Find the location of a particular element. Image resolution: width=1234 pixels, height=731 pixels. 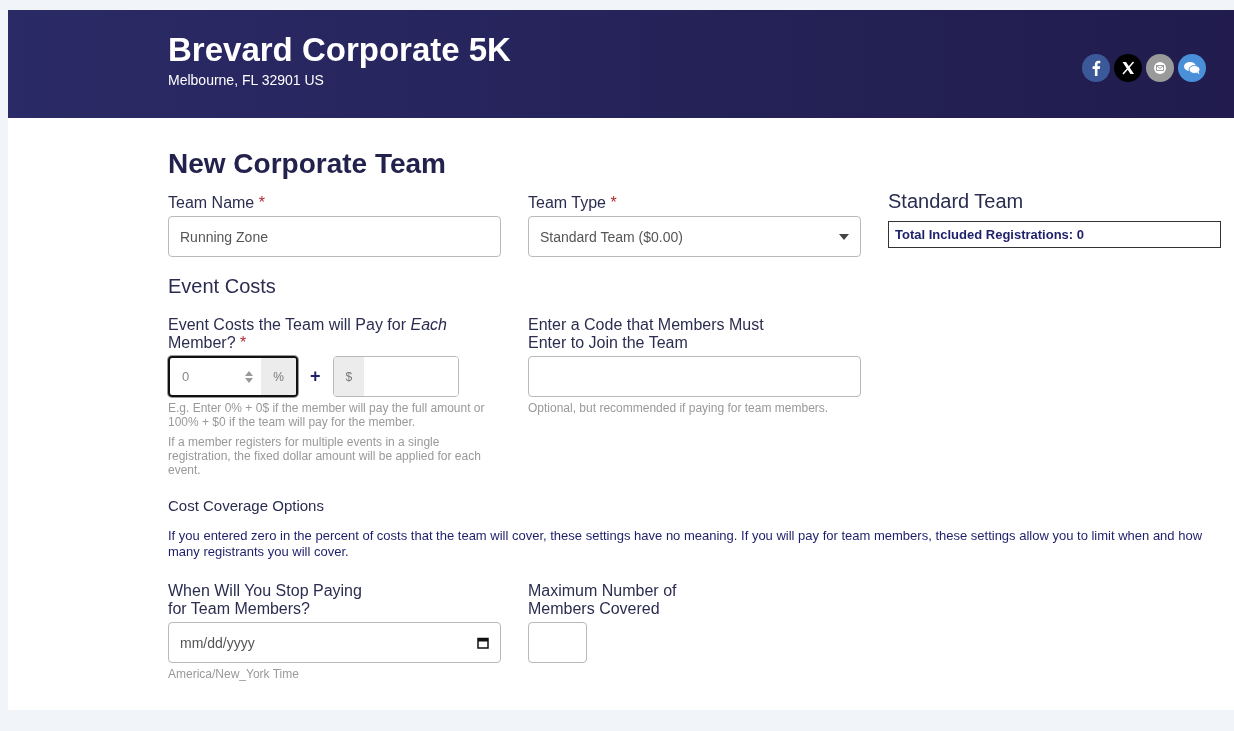

section-title: Event Costs is located at coordinates (222, 286).